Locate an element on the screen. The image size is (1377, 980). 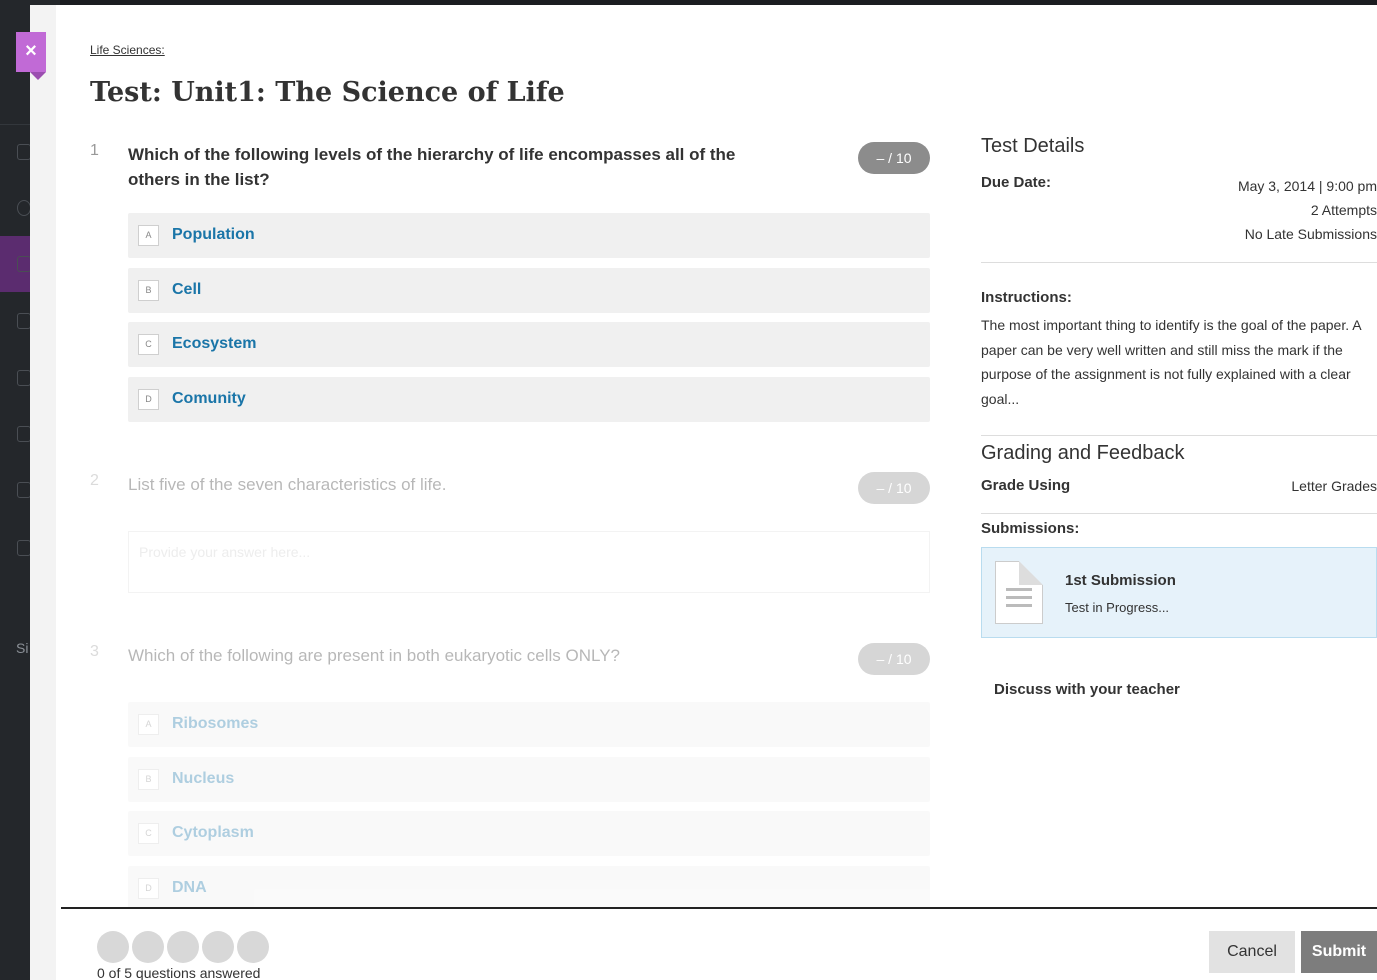
option-c: C Cytoplasm is located at coordinates (529, 833).